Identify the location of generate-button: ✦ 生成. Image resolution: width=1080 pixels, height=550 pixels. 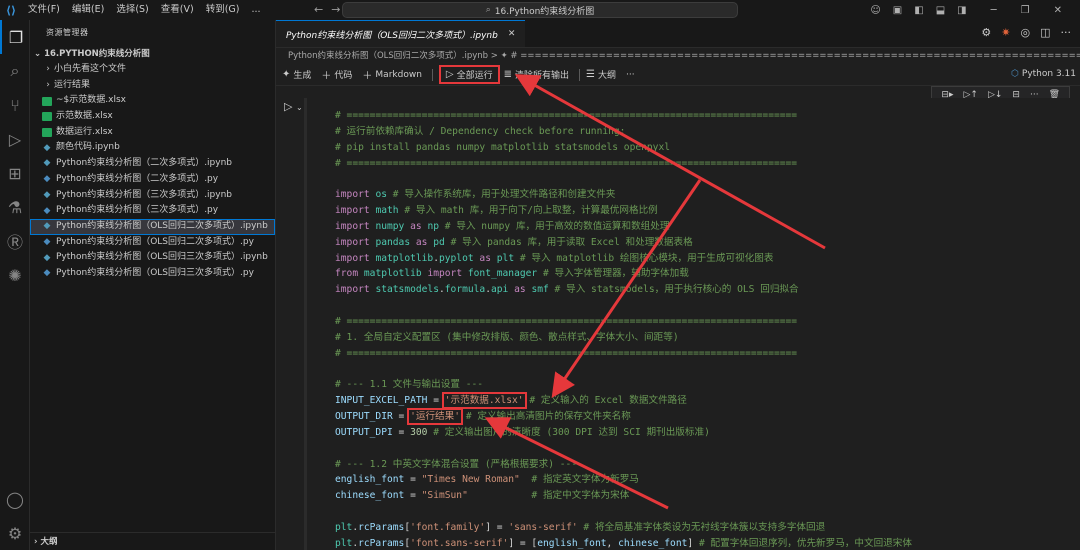
(296, 74).